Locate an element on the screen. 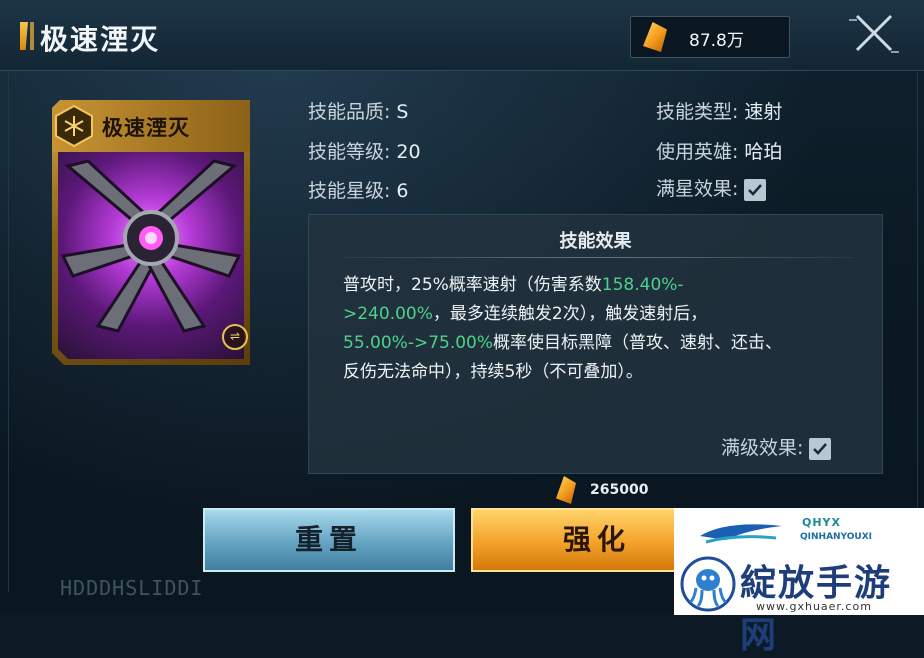 The height and width of the screenshot is (658, 924). info-type-label: 技能类型: is located at coordinates (697, 112).